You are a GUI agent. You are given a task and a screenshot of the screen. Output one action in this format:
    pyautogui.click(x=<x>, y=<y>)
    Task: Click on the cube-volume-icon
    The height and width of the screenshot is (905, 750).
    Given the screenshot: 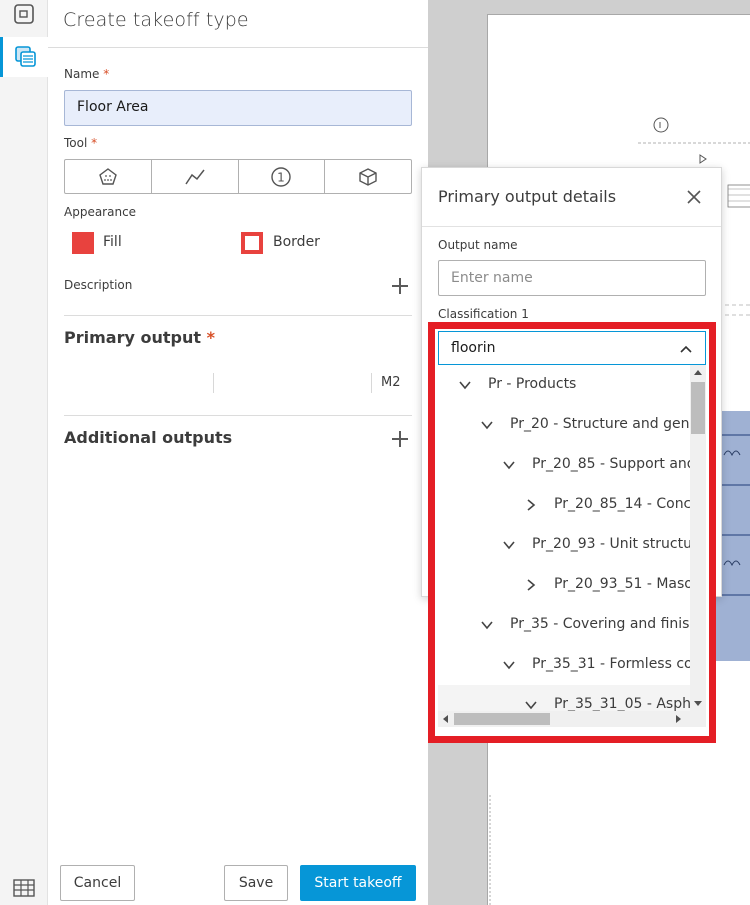 What is the action you would take?
    pyautogui.click(x=368, y=176)
    